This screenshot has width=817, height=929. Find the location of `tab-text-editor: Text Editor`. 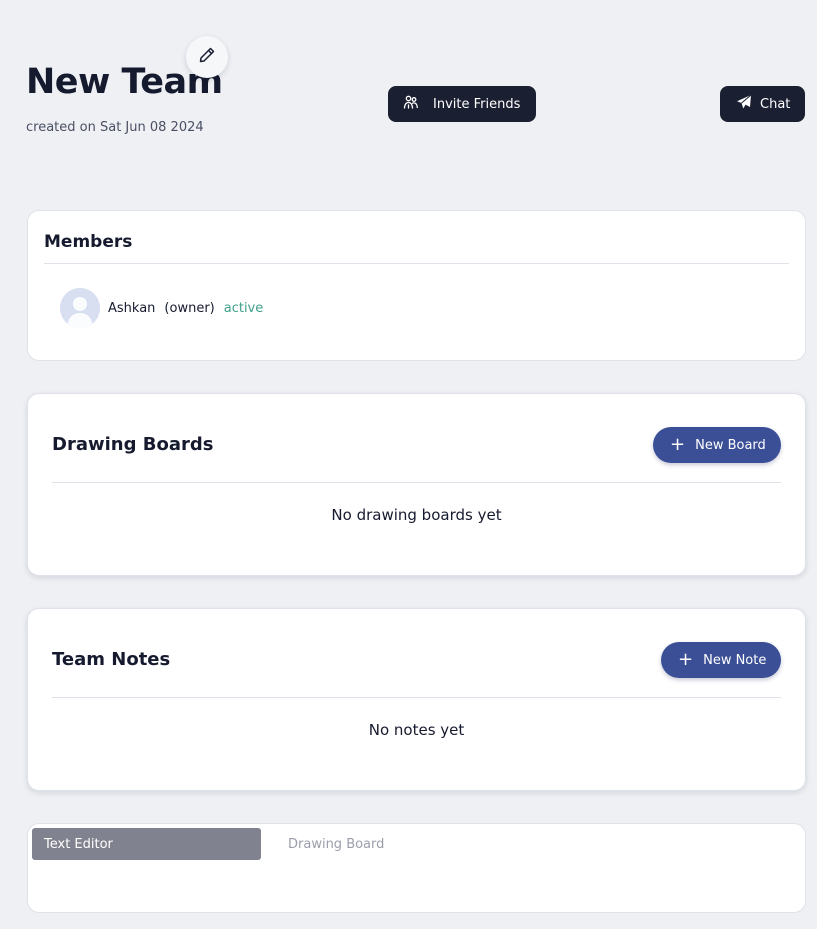

tab-text-editor: Text Editor is located at coordinates (146, 844).